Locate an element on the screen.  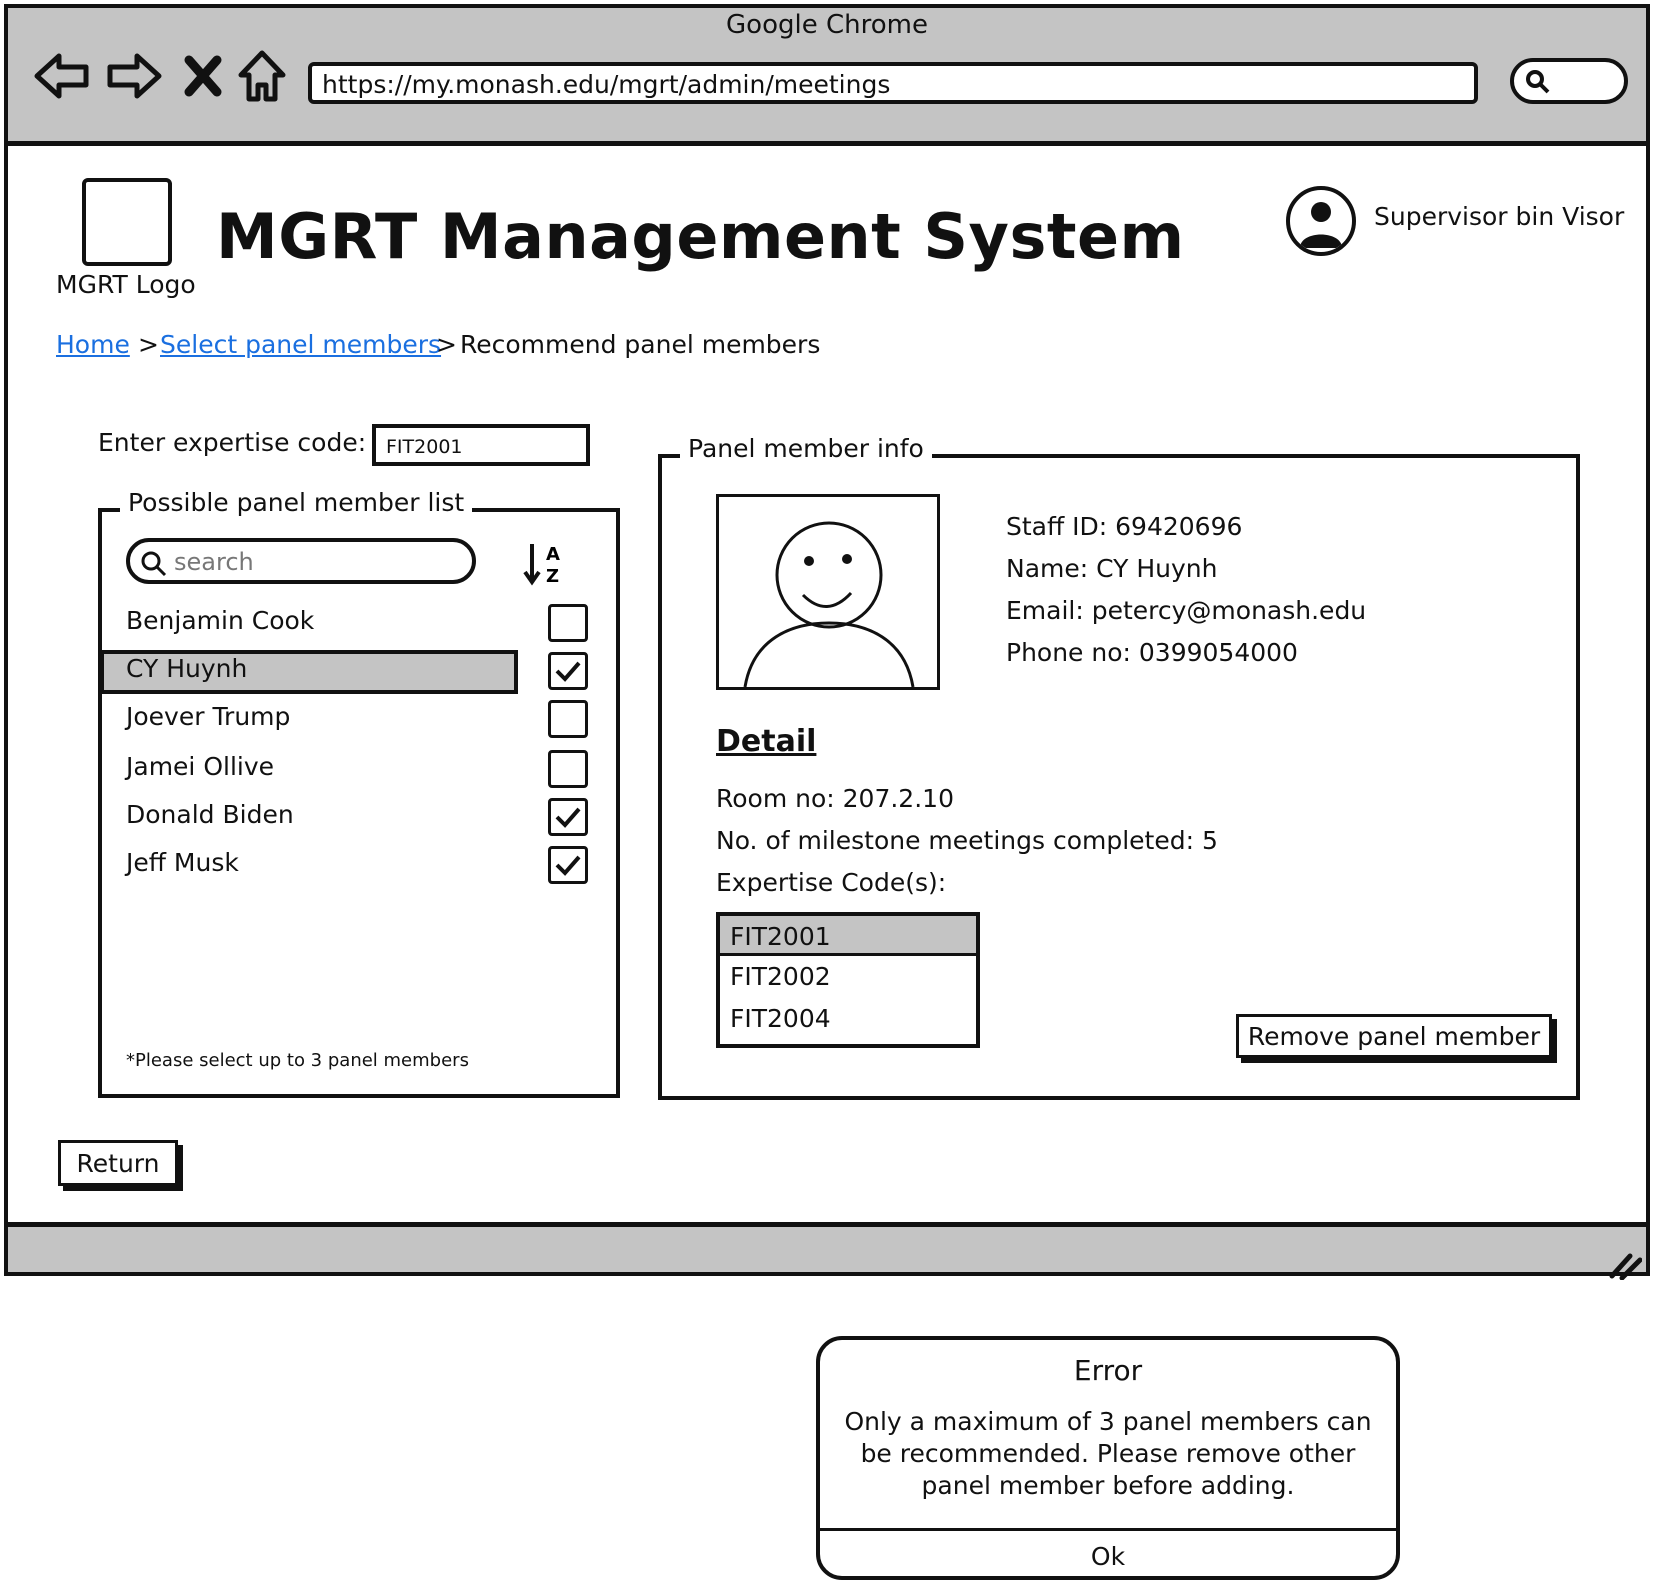
logo-label: MGRT Logo is located at coordinates (126, 284).